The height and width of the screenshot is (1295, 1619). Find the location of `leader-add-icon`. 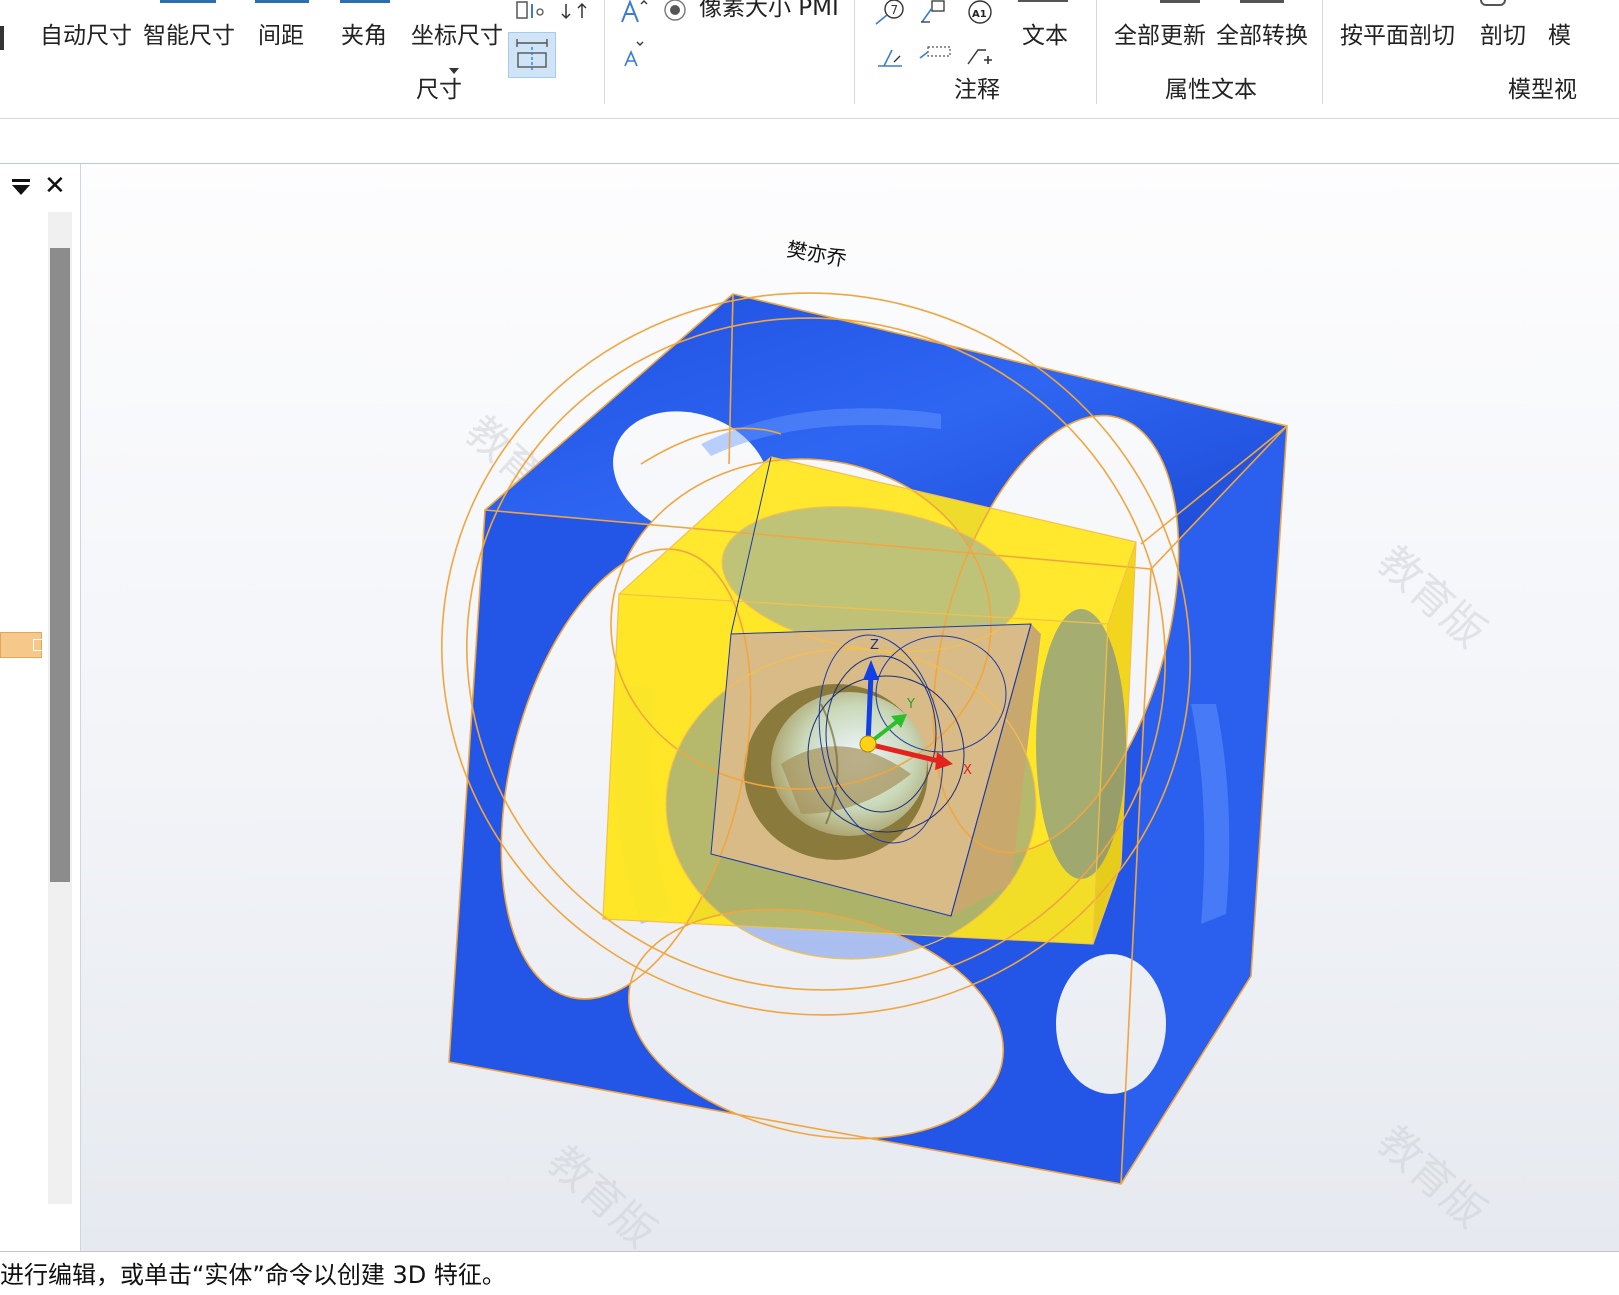

leader-add-icon is located at coordinates (981, 56).